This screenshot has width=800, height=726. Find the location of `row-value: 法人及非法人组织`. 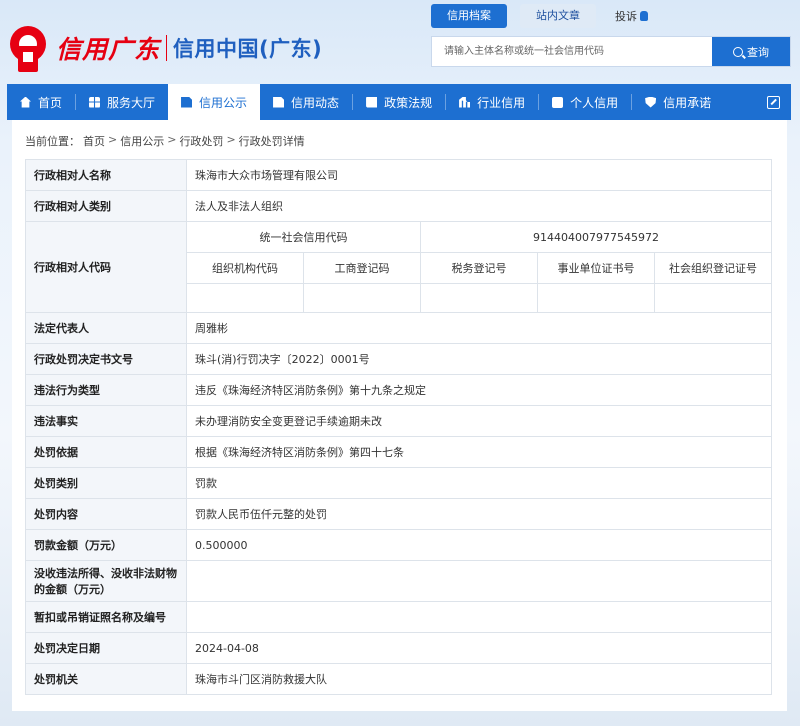

row-value: 法人及非法人组织 is located at coordinates (479, 206).